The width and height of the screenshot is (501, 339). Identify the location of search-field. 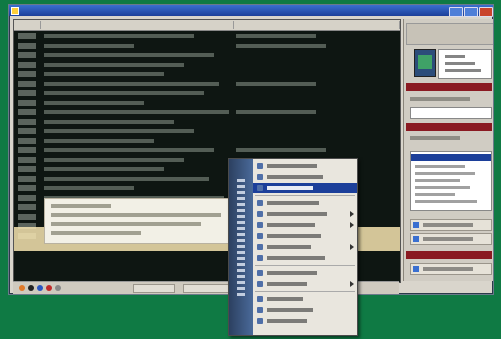
(451, 113).